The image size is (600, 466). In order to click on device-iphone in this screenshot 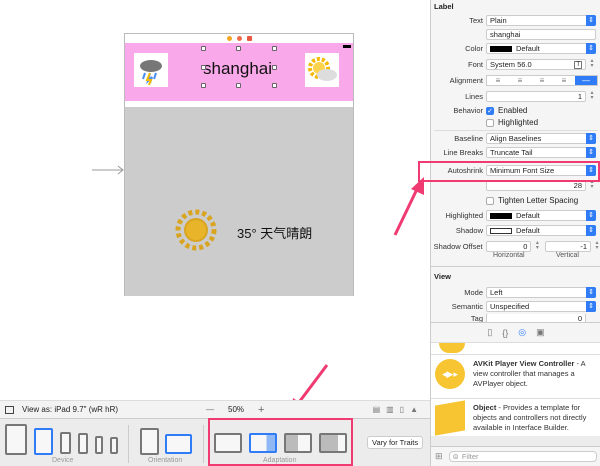, I will do `click(83, 443)`.